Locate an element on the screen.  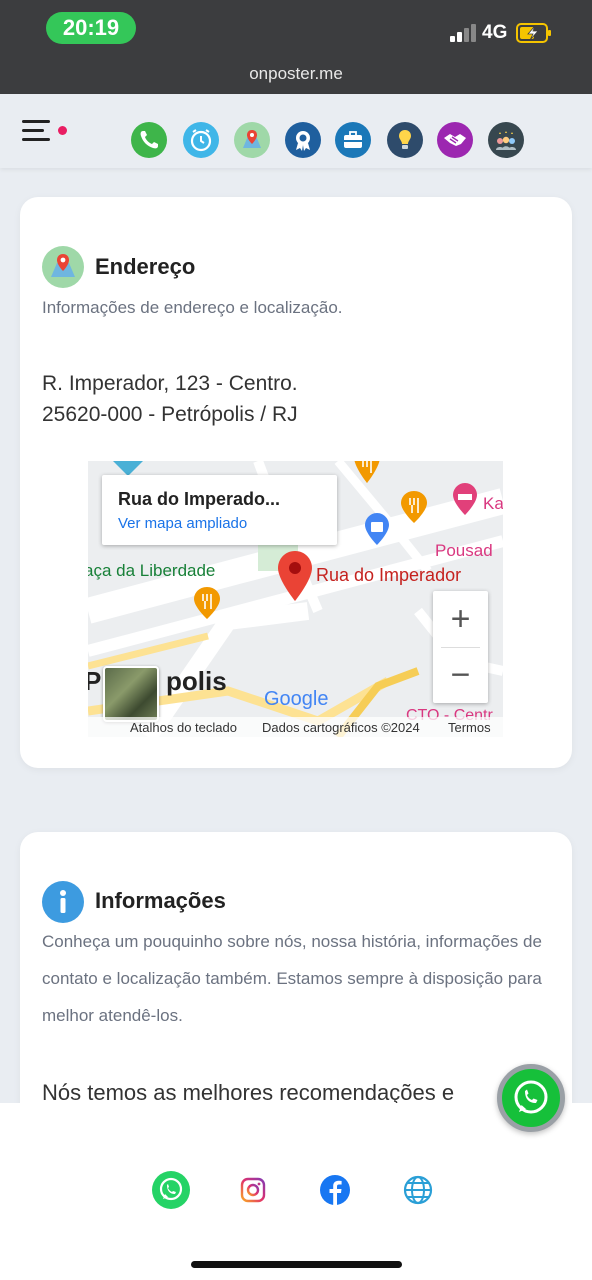
place-label: Pousad is located at coordinates (464, 550).